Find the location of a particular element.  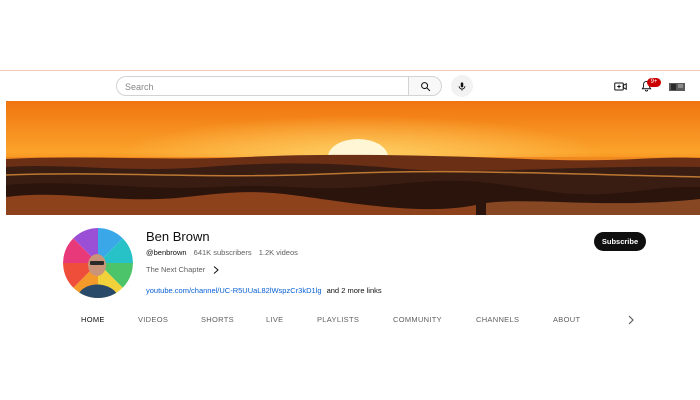

channel-description: The Next Chapter is located at coordinates (182, 269).